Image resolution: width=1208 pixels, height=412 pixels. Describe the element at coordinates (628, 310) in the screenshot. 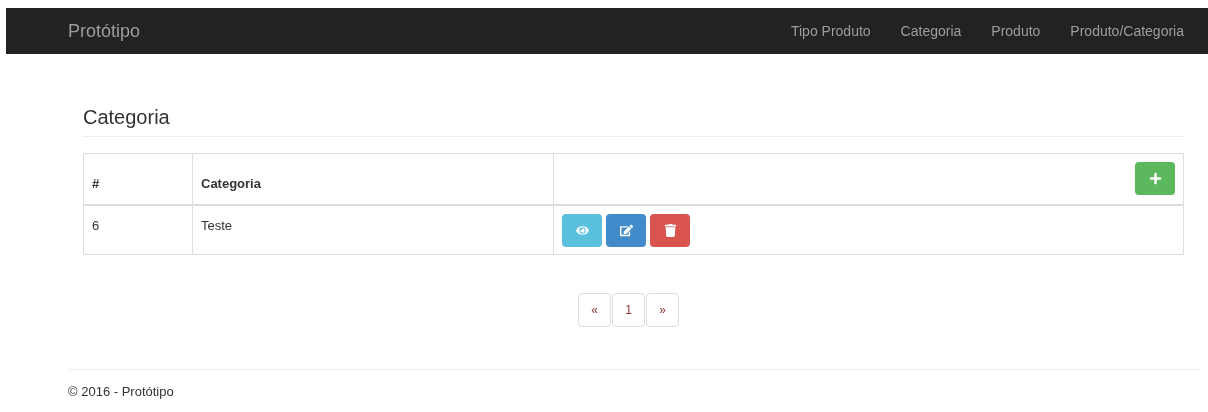

I see `page-link: 1` at that location.